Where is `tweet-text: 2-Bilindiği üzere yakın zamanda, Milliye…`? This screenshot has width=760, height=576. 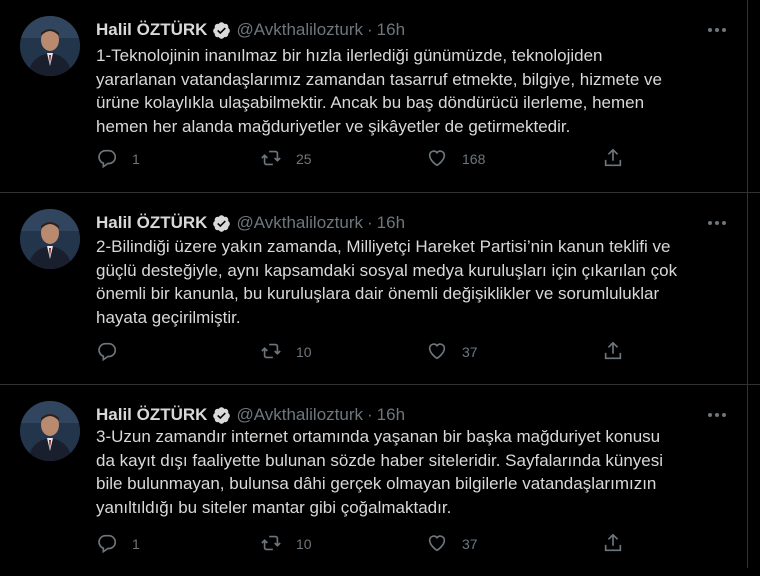
tweet-text: 2-Bilindiği üzere yakın zamanda, Milliye… is located at coordinates (387, 282).